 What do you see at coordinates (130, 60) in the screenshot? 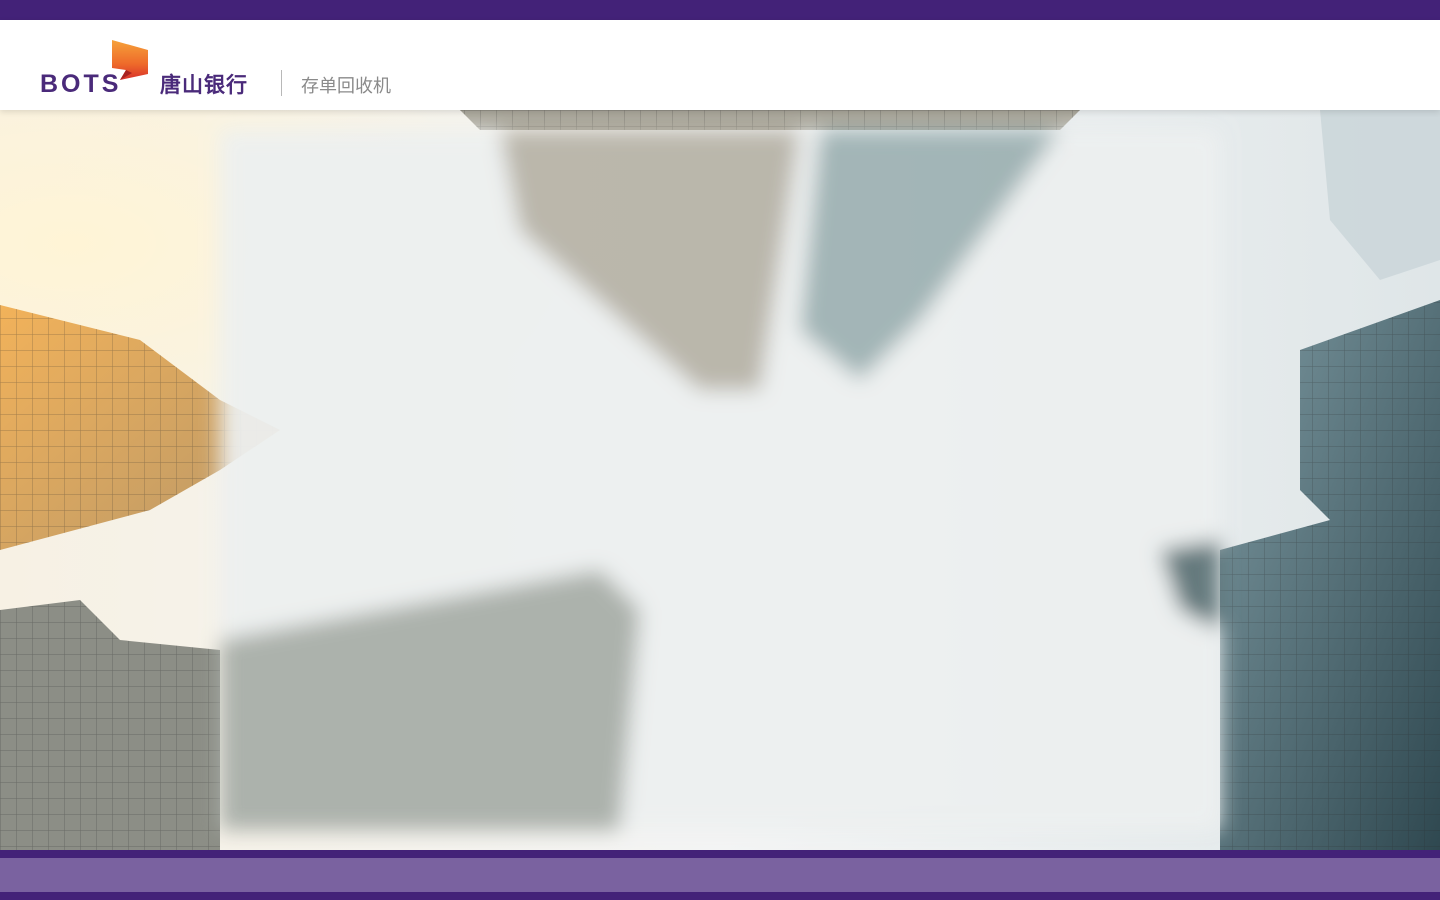
I see `ribbon-flag-icon` at bounding box center [130, 60].